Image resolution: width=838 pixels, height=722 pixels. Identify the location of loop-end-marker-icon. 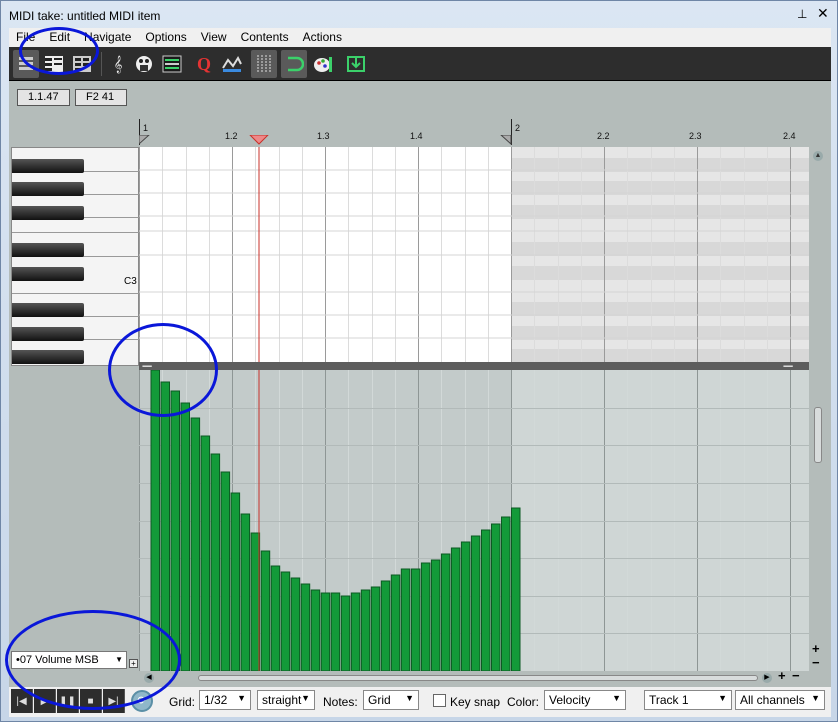
(506, 140).